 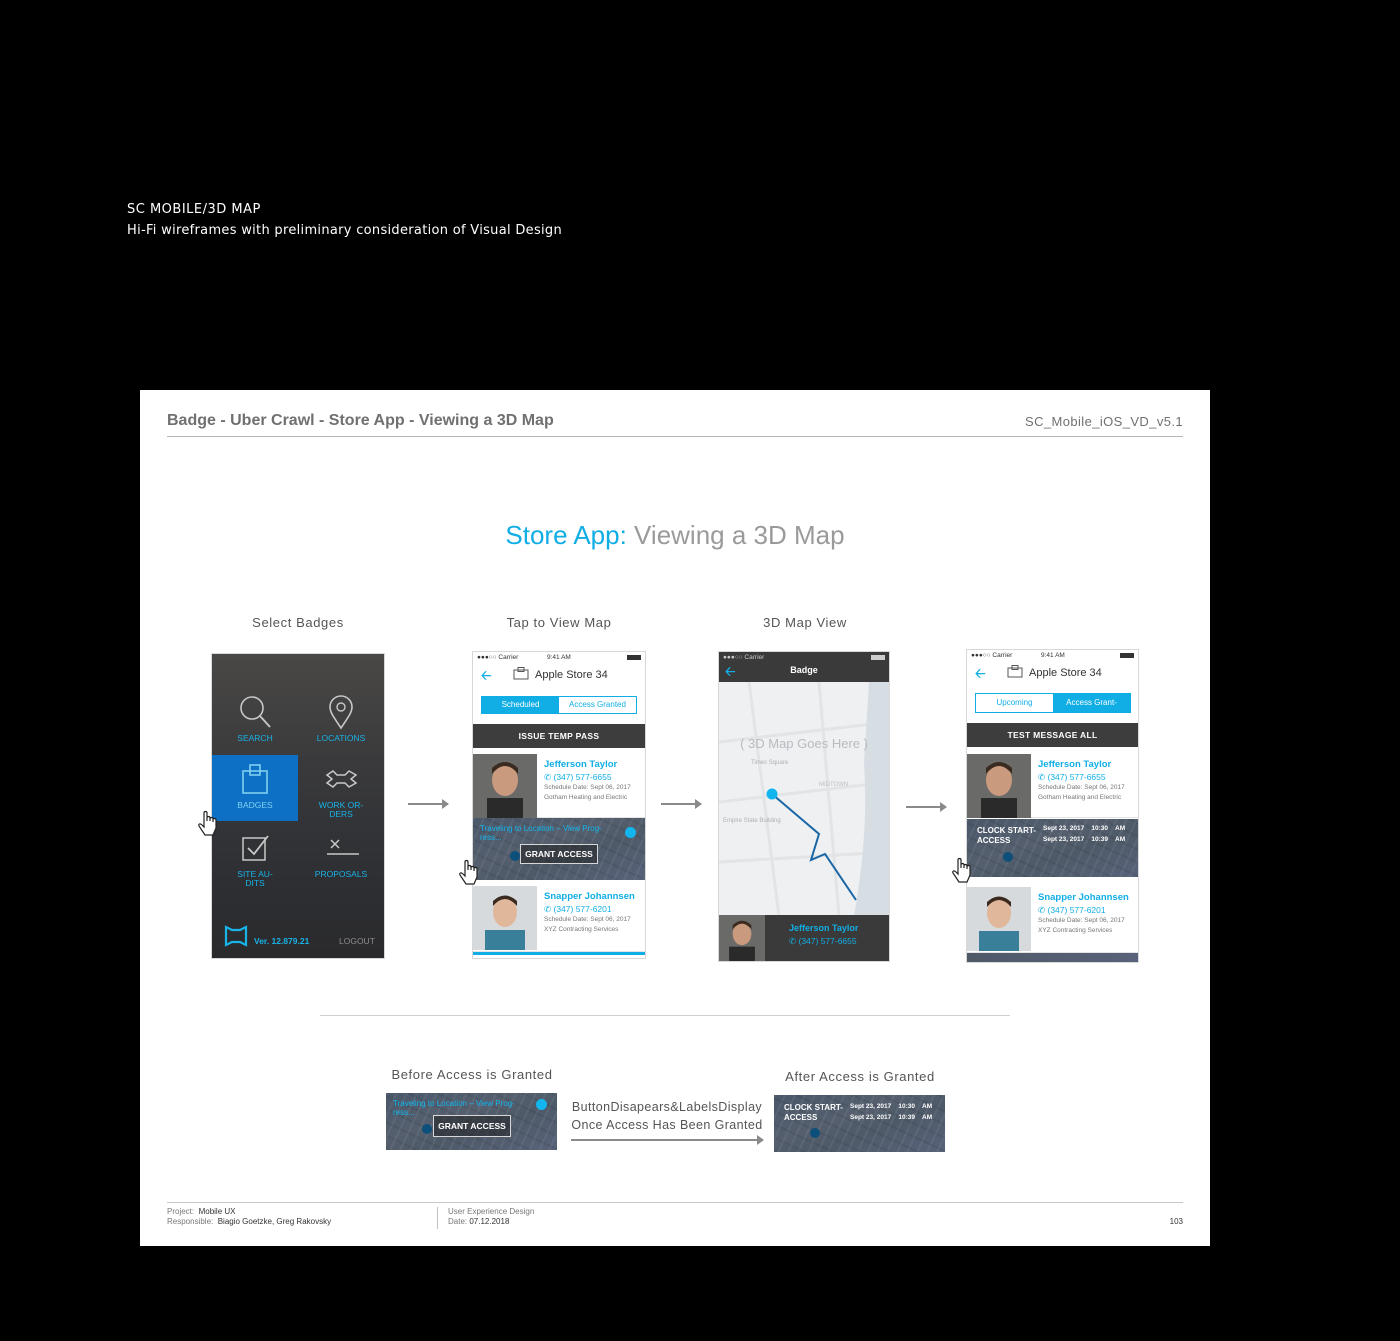 I want to click on wrench-icon, so click(x=341, y=779).